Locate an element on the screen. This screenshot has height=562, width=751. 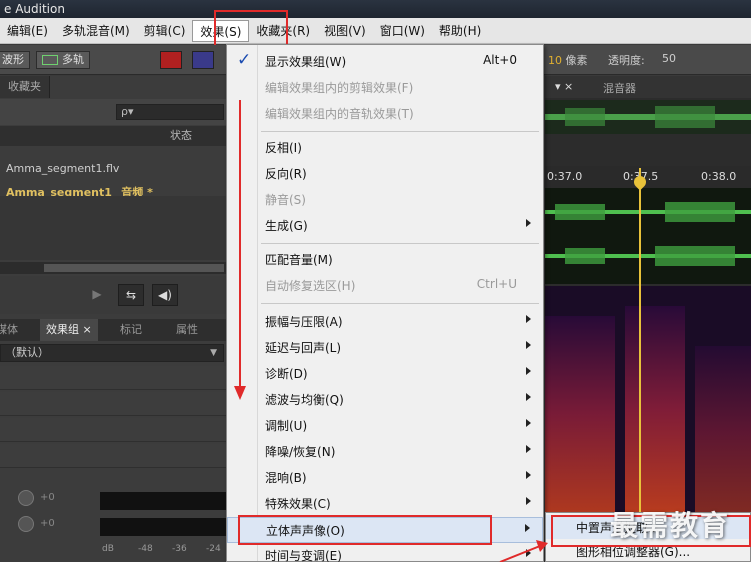
menu-item-diagnostics: 诊断(D) is located at coordinates (385, 374).